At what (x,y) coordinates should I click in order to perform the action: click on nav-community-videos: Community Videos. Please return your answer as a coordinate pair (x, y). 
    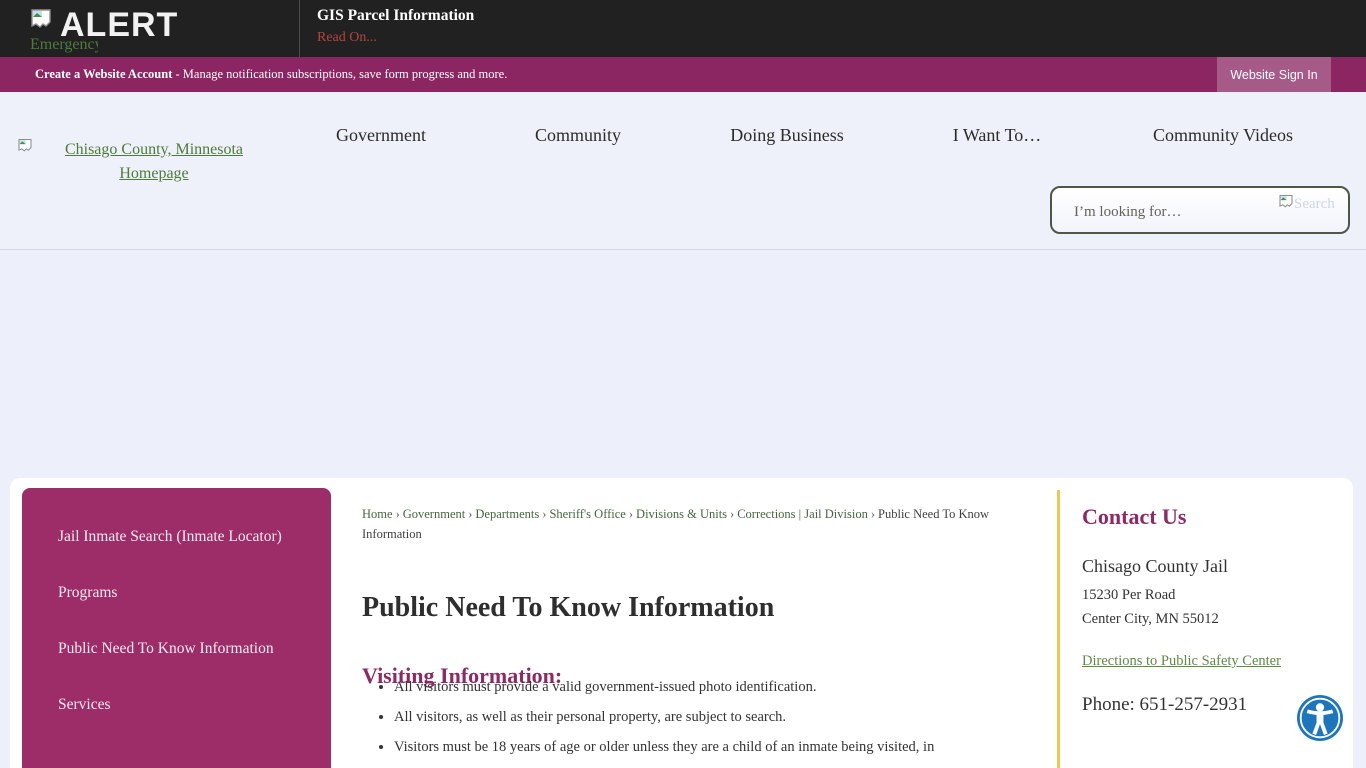
    Looking at the image, I should click on (1223, 135).